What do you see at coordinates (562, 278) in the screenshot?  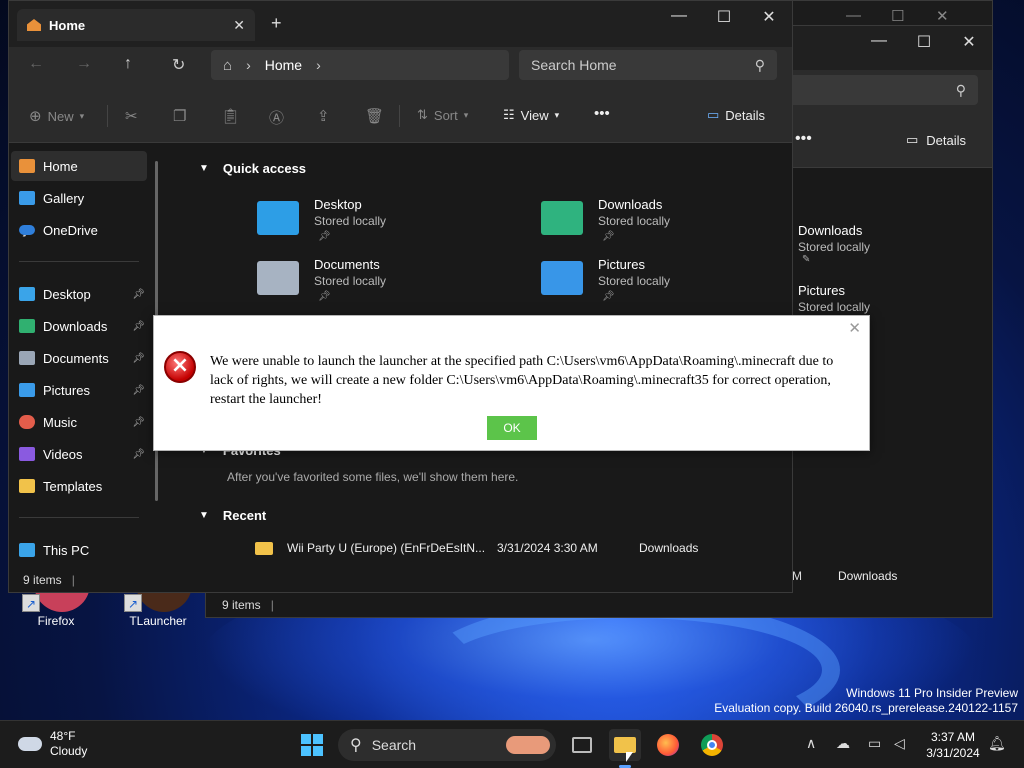 I see `pictures-folder-icon` at bounding box center [562, 278].